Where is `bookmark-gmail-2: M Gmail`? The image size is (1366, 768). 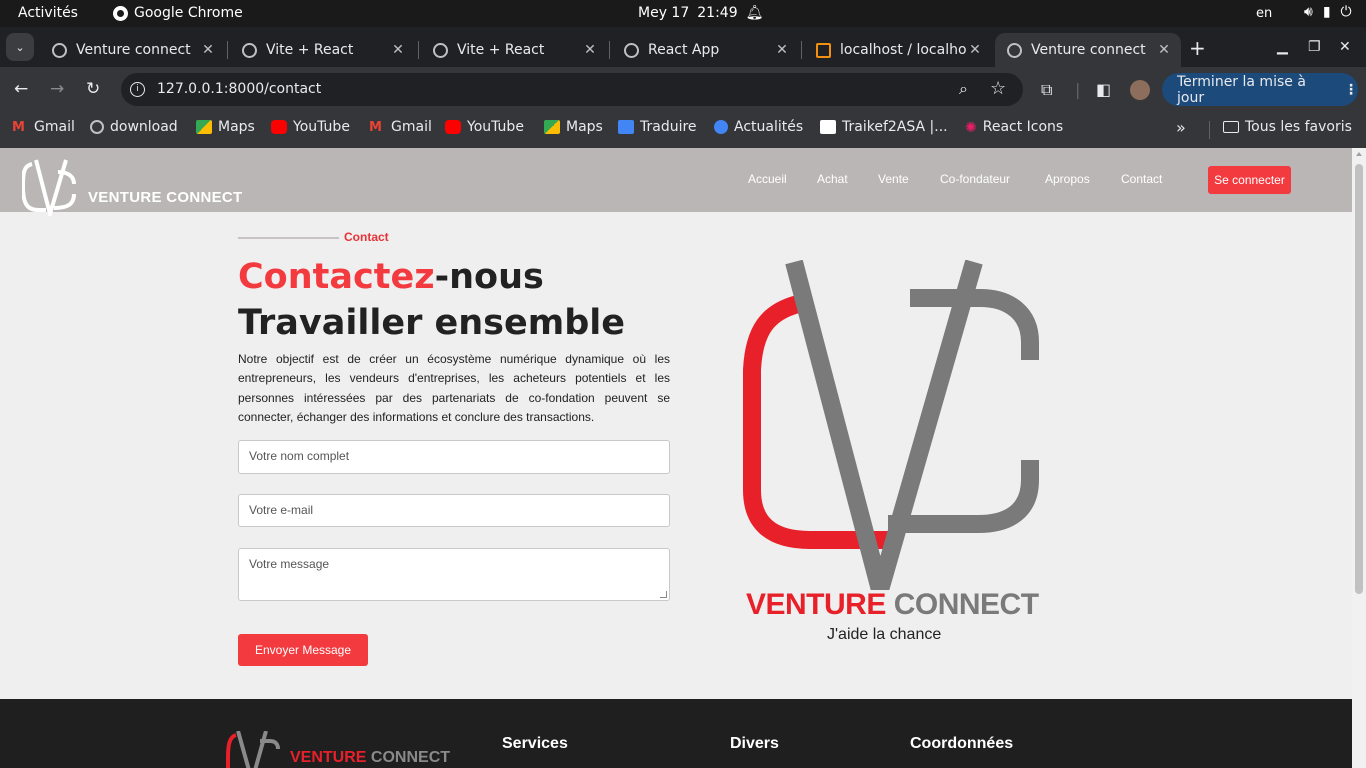
bookmark-gmail-2: M Gmail is located at coordinates (400, 127).